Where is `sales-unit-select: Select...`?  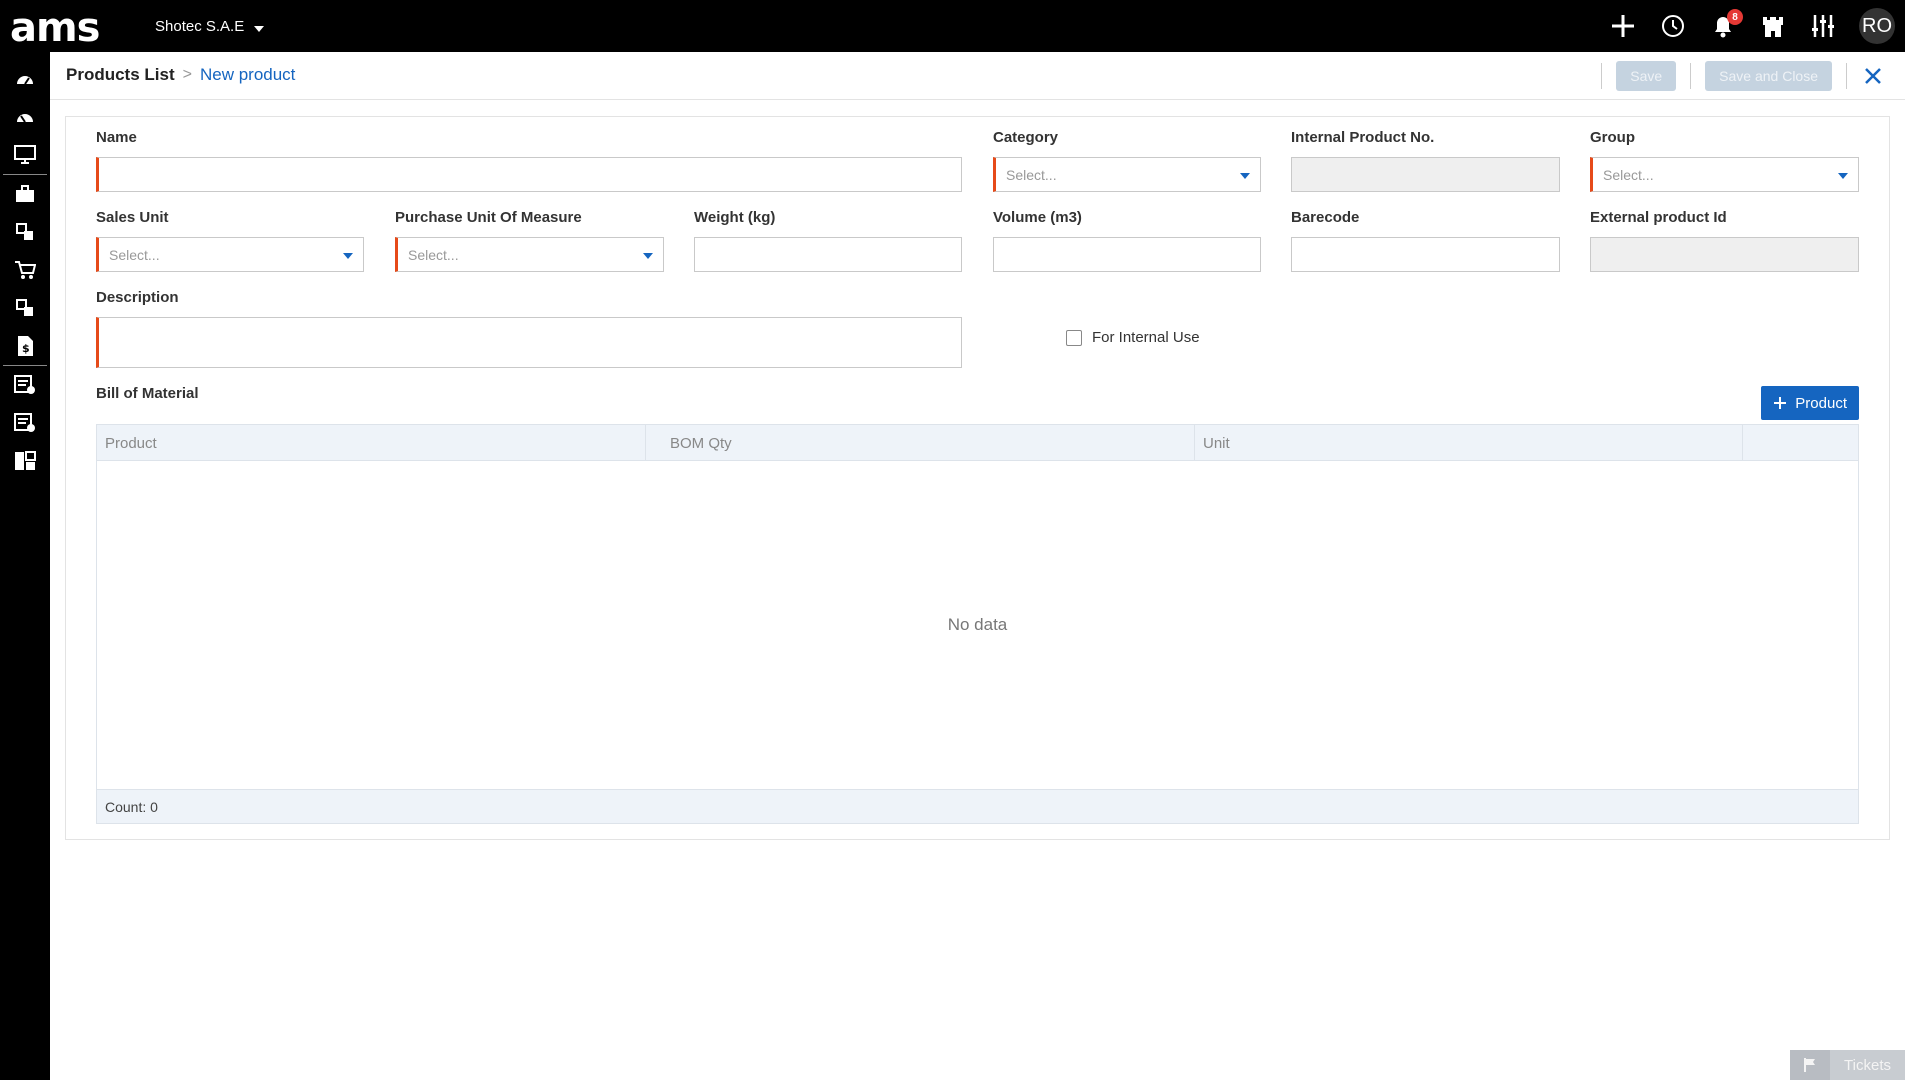
sales-unit-select: Select... is located at coordinates (230, 254).